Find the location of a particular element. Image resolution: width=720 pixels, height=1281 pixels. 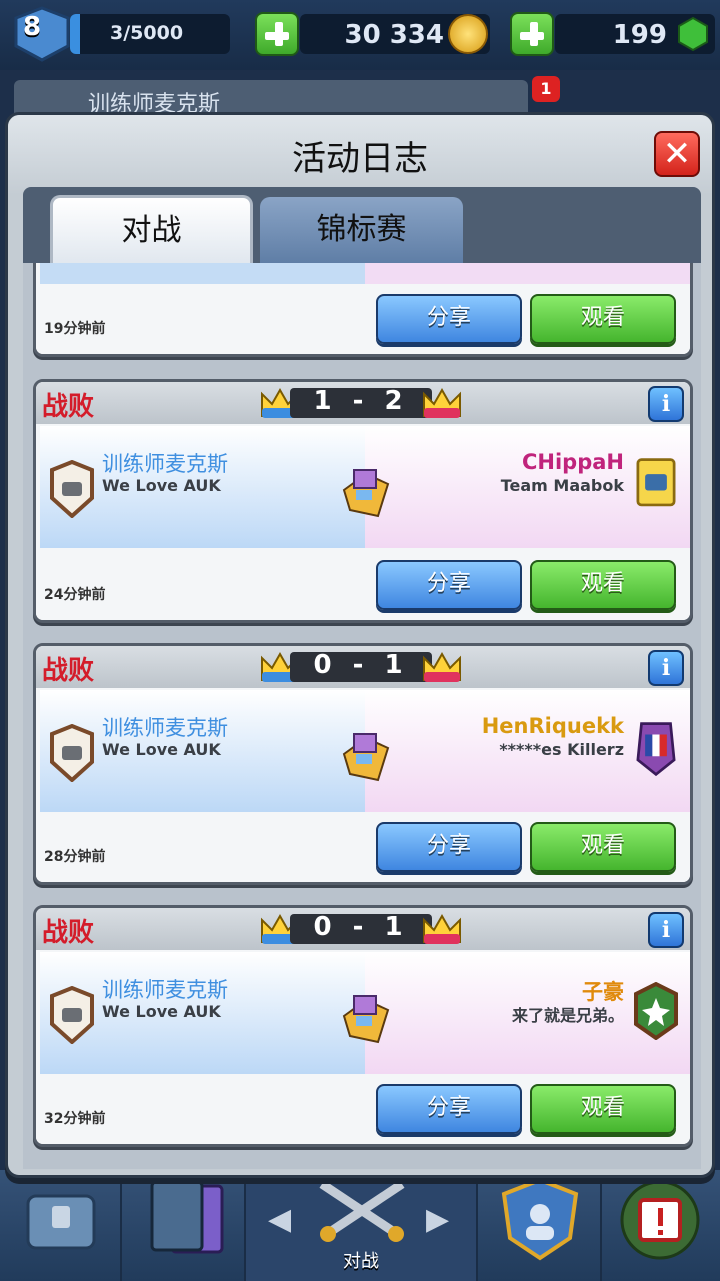

buy-gold-button is located at coordinates (277, 34).